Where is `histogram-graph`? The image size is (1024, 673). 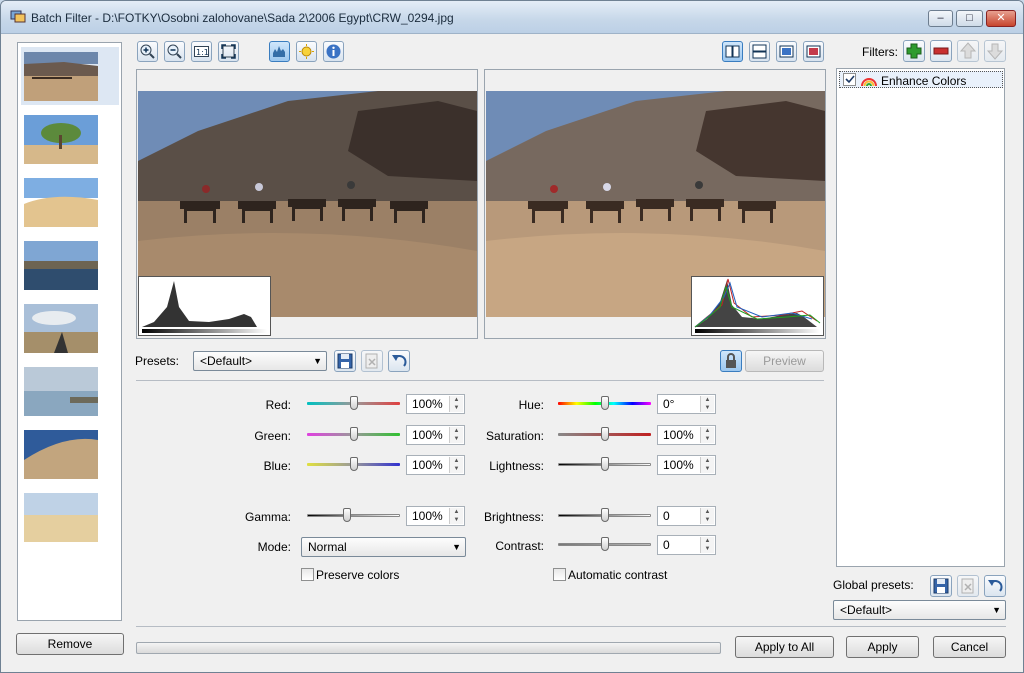
histogram-graph is located at coordinates (757, 305).